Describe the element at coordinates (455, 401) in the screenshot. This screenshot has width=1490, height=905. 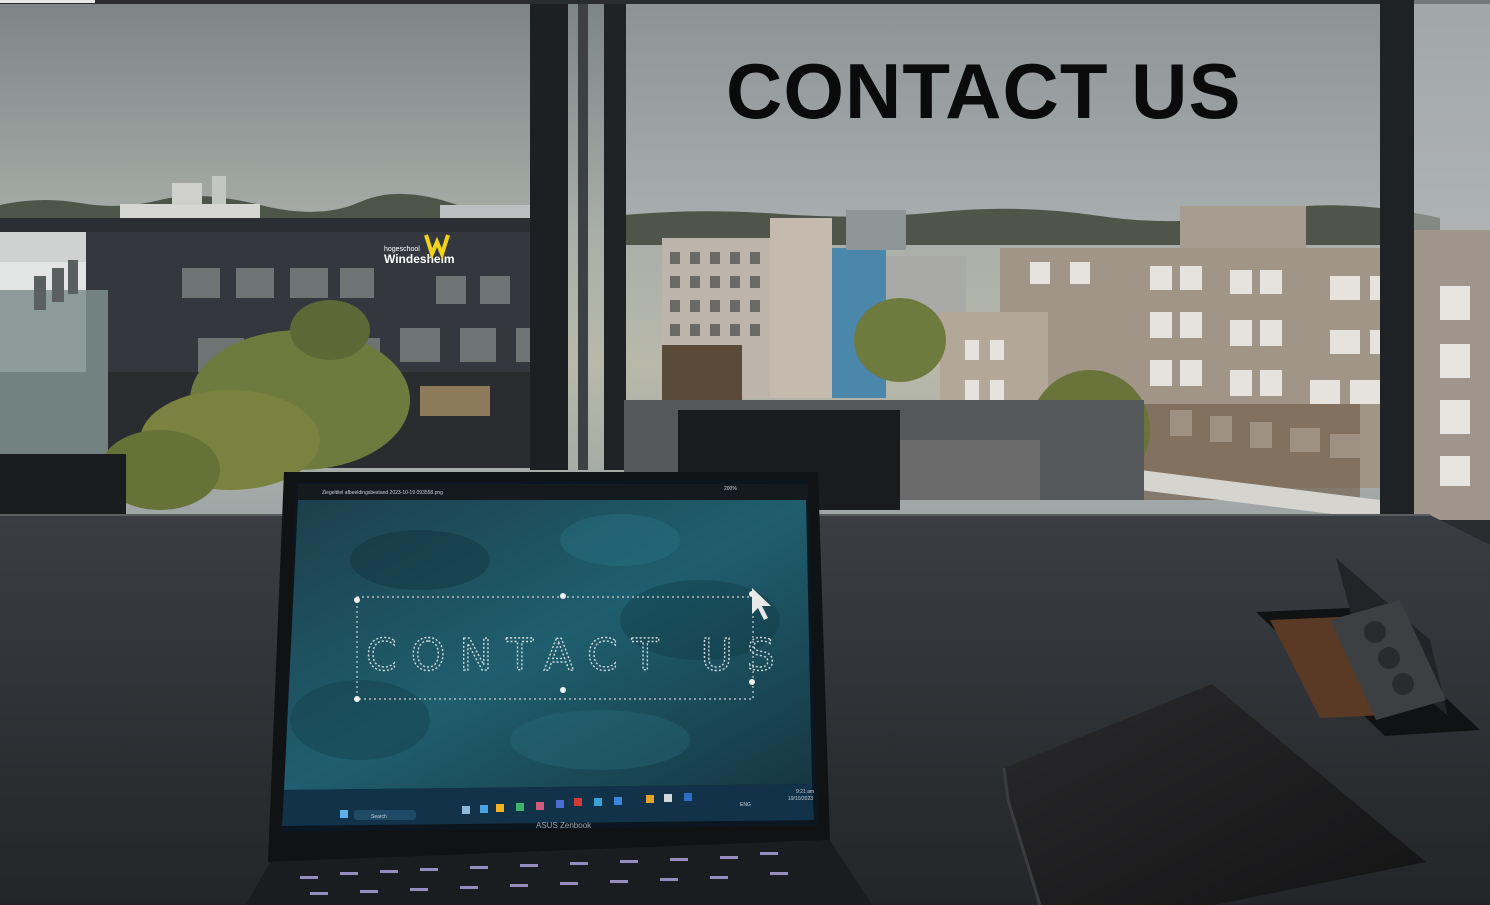
I see `shop-window` at that location.